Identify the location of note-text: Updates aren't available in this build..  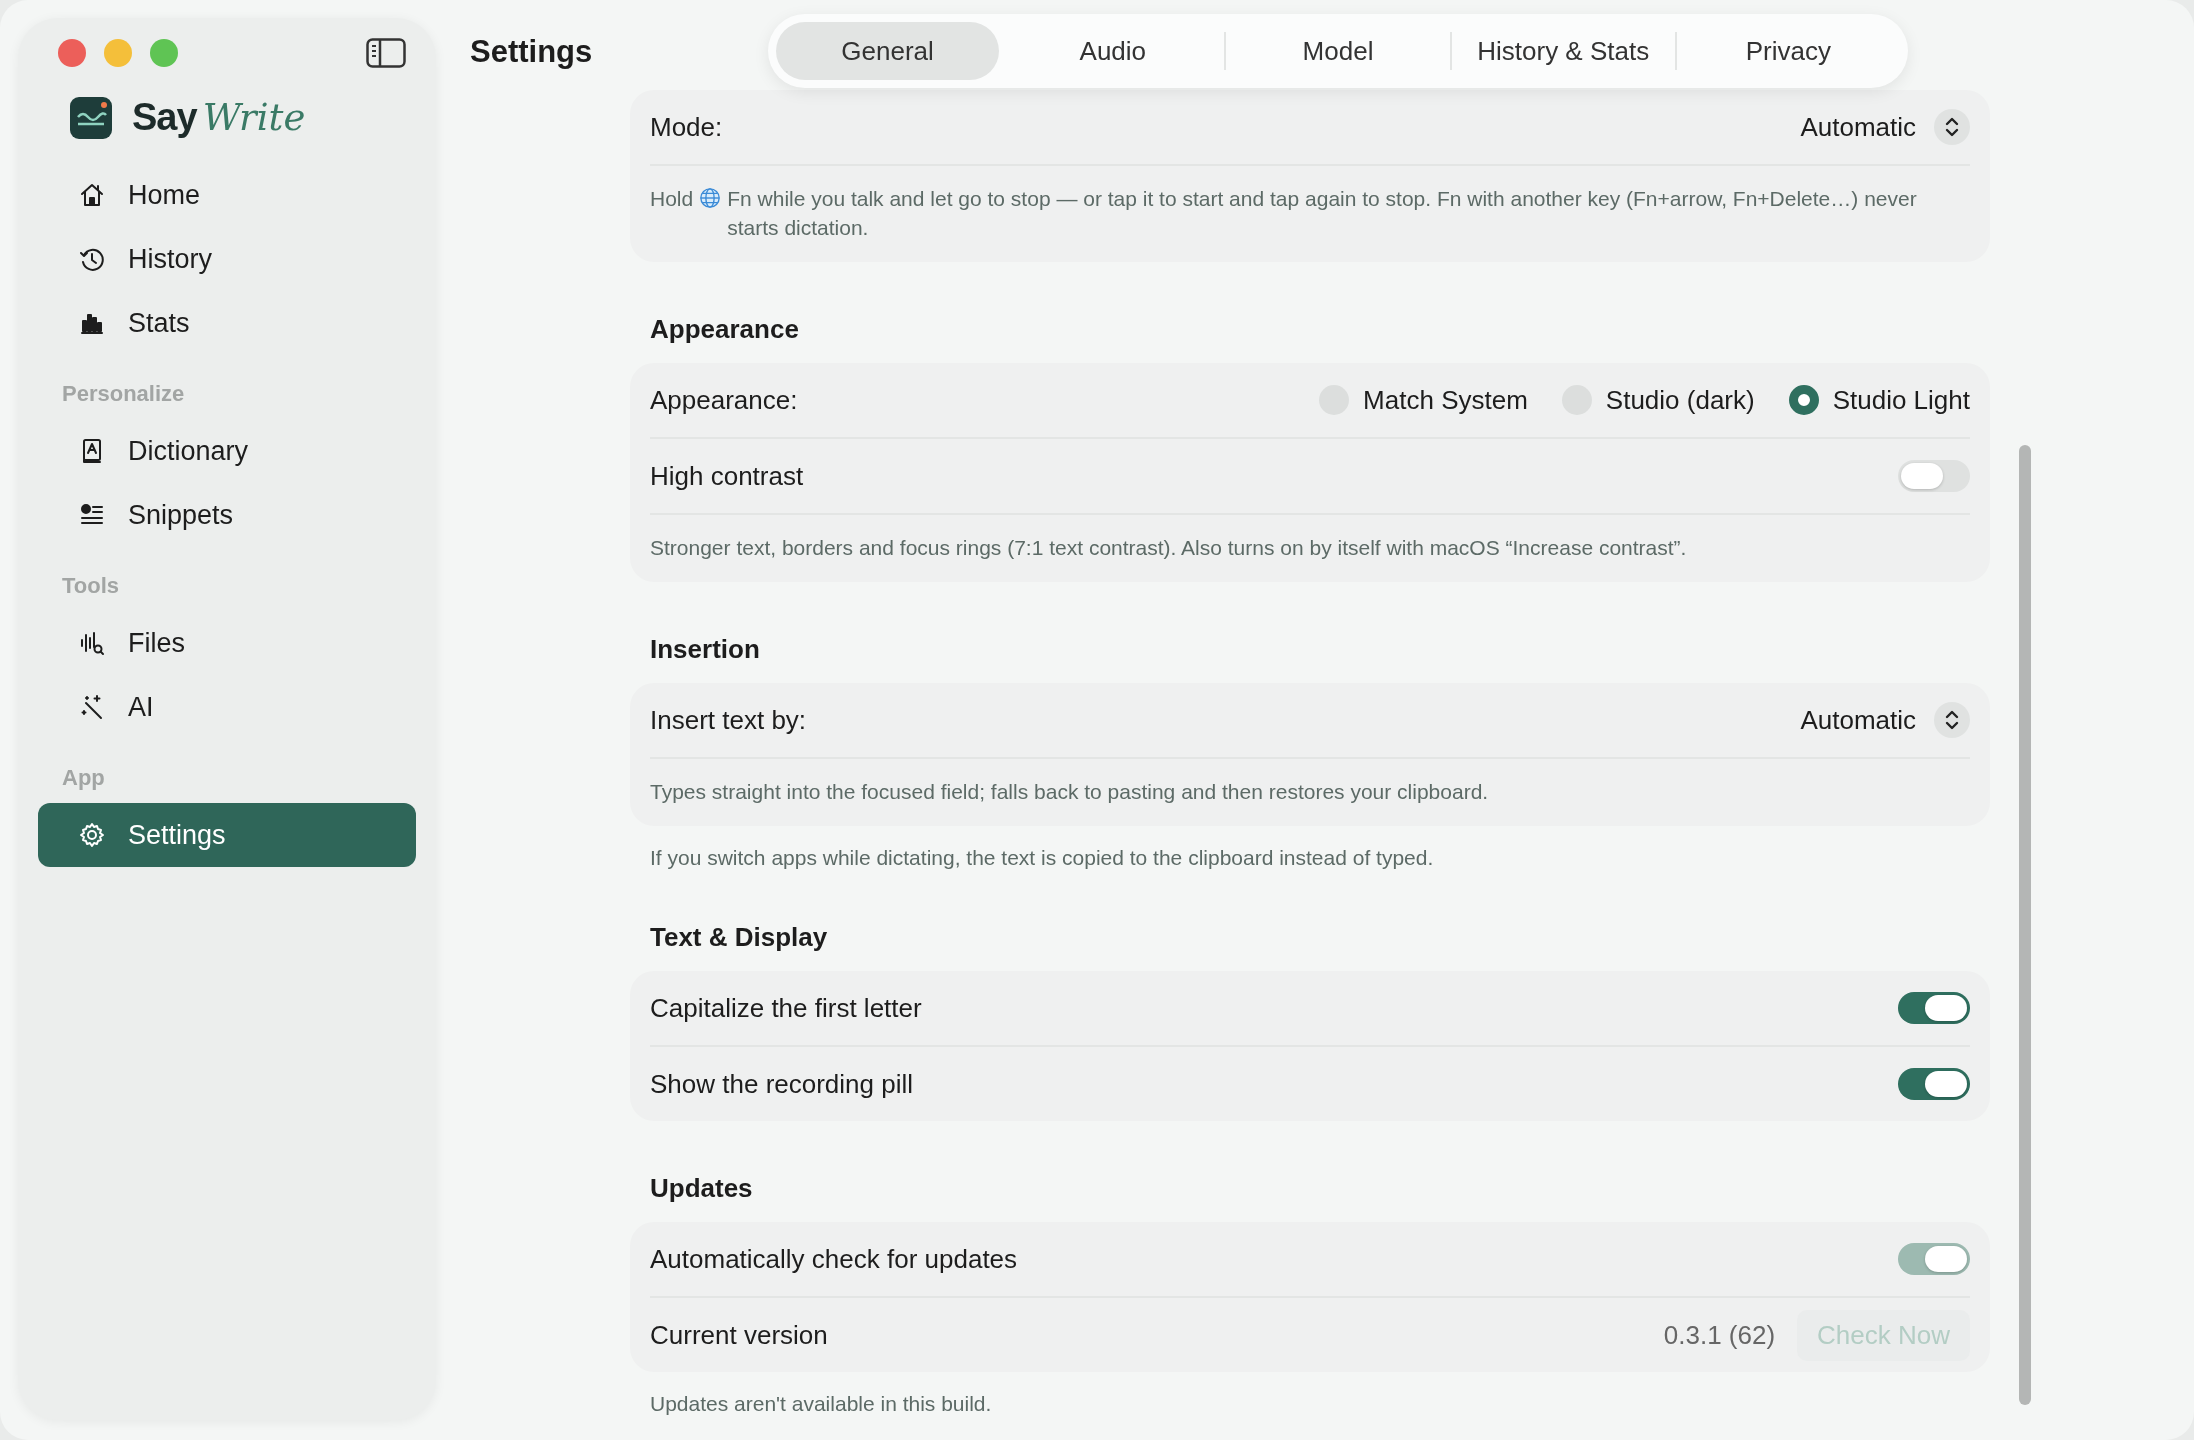
(821, 1403).